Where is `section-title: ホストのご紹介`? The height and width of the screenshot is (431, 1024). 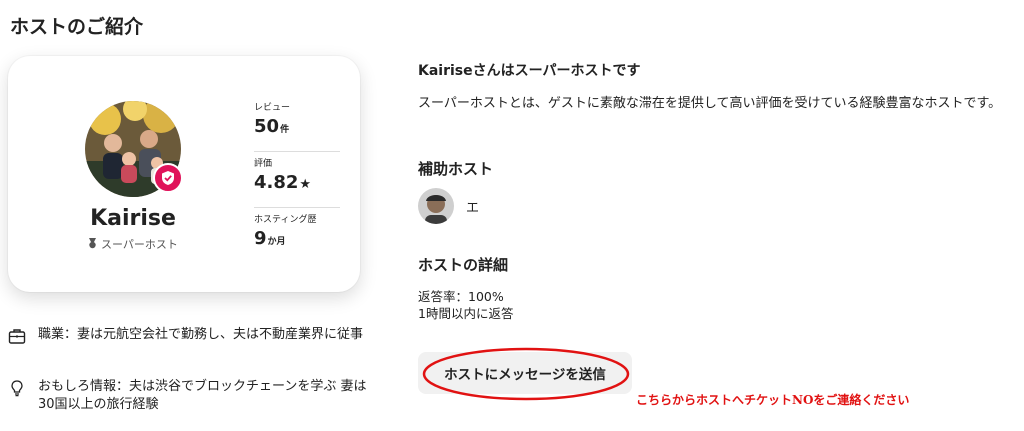
section-title: ホストのご紹介 is located at coordinates (77, 27).